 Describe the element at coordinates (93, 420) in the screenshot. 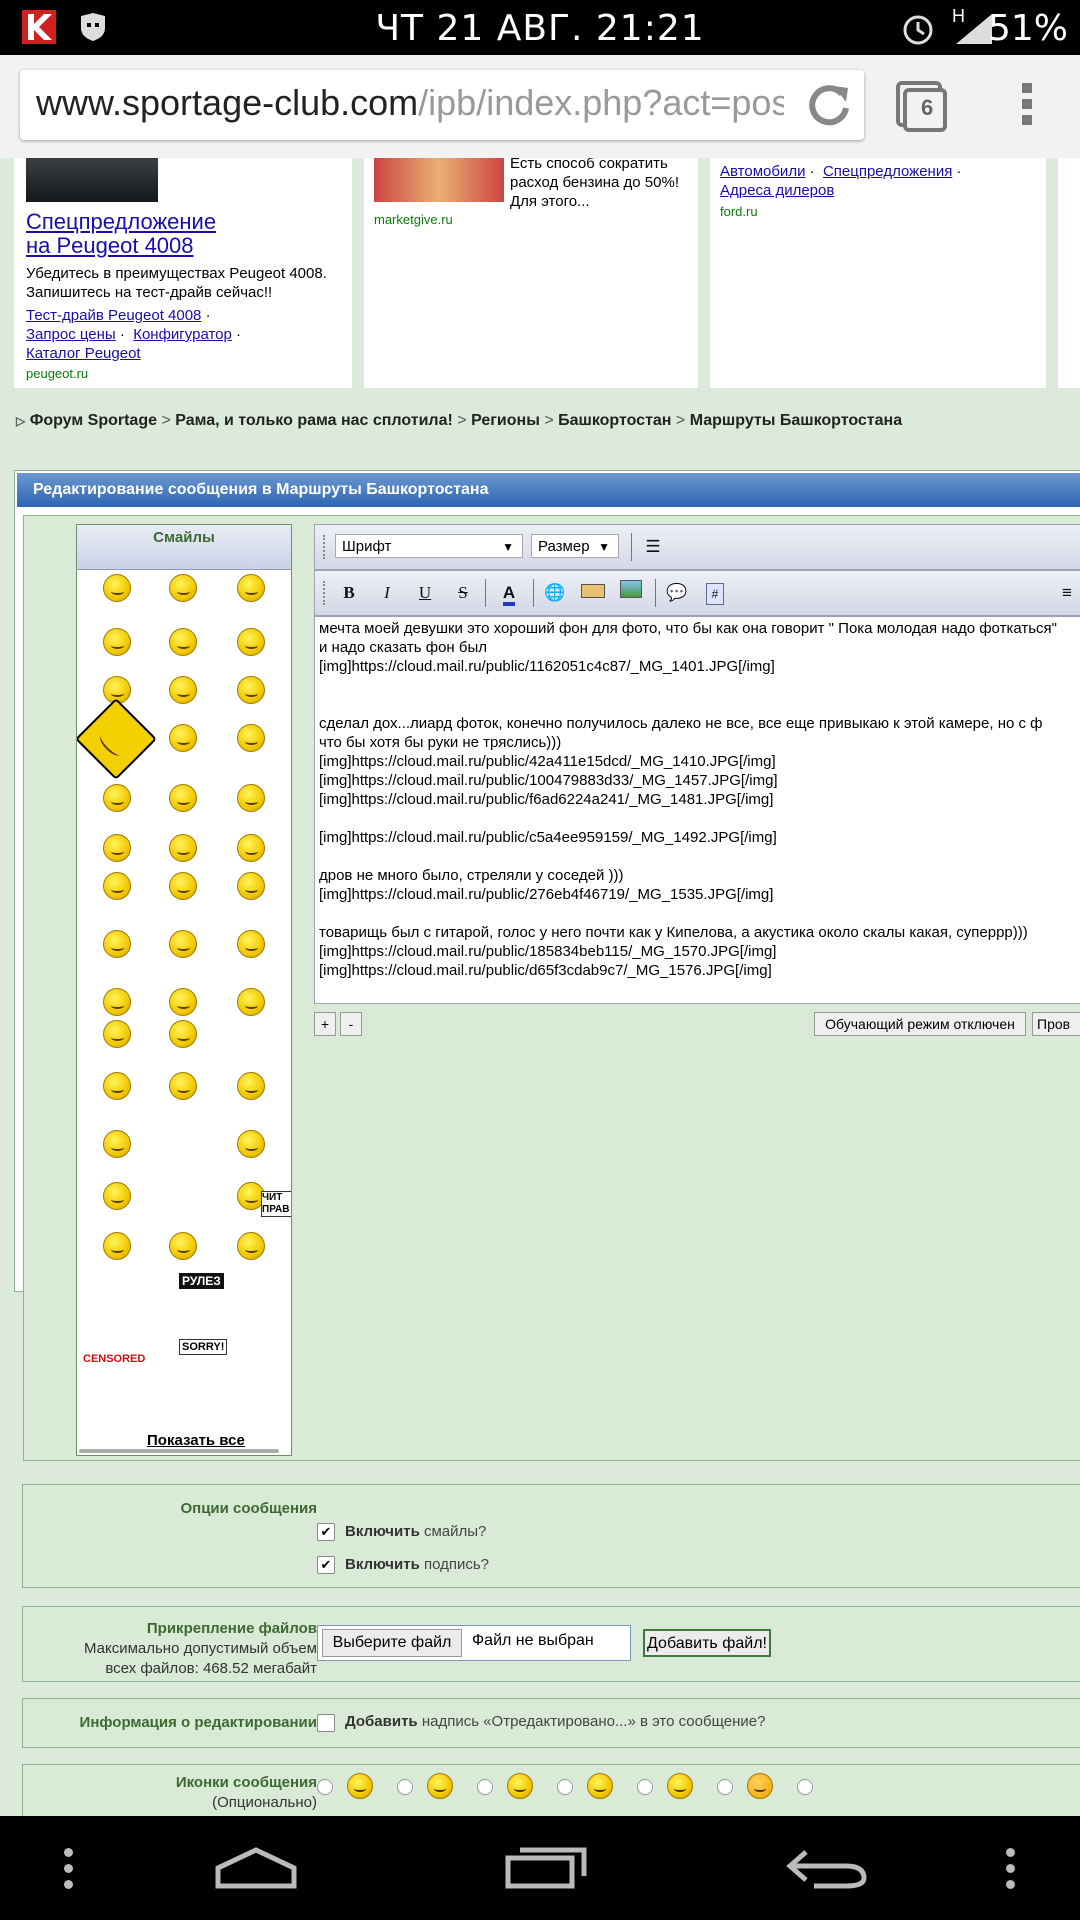

I see `breadcrumb-forum: Форум Sportage` at that location.